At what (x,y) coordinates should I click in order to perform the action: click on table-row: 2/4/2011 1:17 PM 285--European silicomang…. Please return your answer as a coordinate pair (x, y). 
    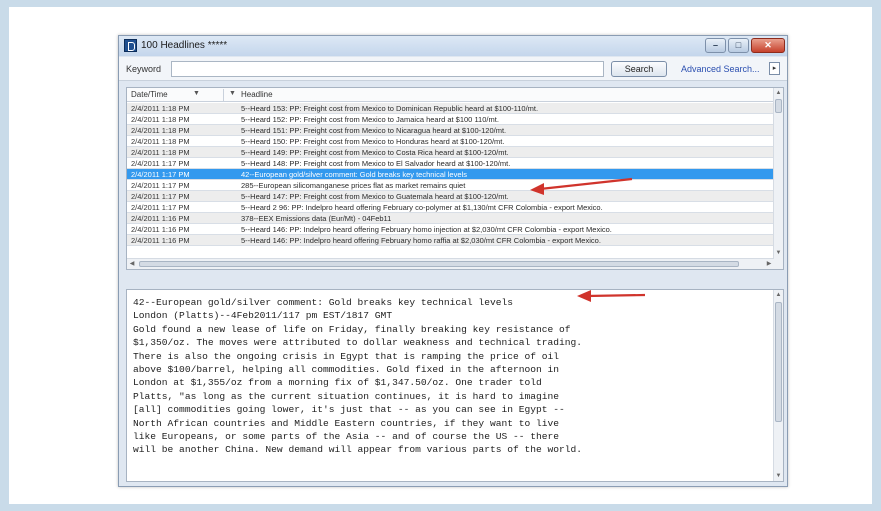
    Looking at the image, I should click on (450, 185).